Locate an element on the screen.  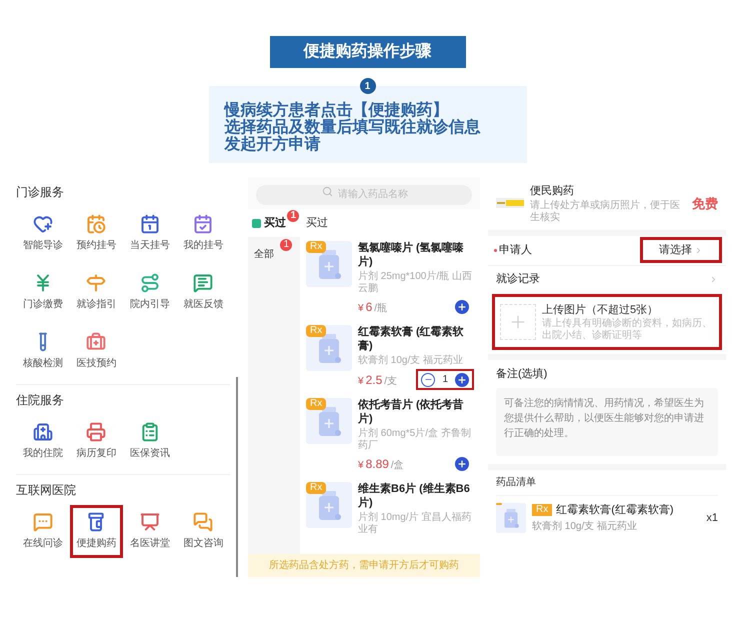
service-item: 我的挂号 is located at coordinates (203, 233).